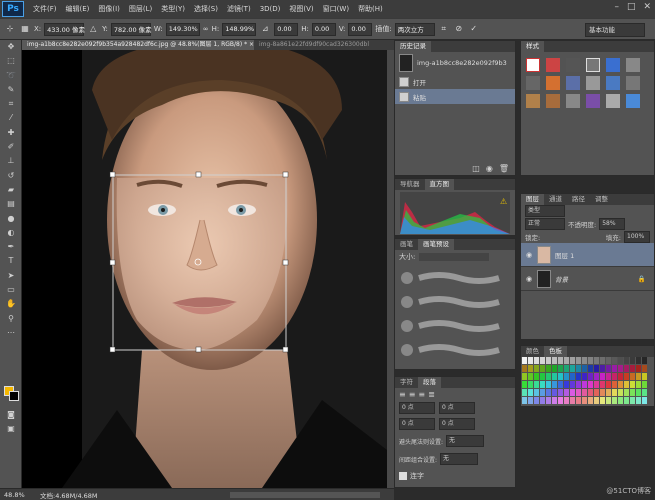  What do you see at coordinates (616, 7) in the screenshot?
I see `minimize-icon: –` at bounding box center [616, 7].